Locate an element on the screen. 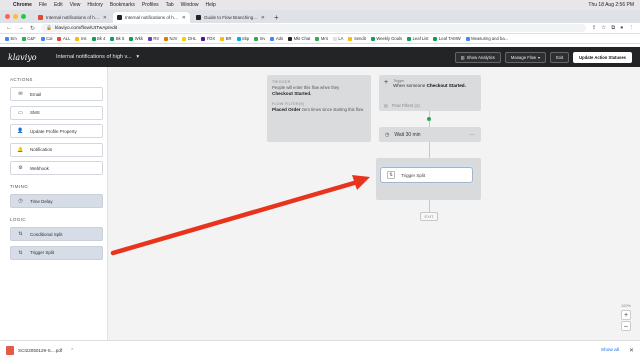 The image size is (640, 360). manage-flow-button: Manage Flow ▾ is located at coordinates (525, 57).